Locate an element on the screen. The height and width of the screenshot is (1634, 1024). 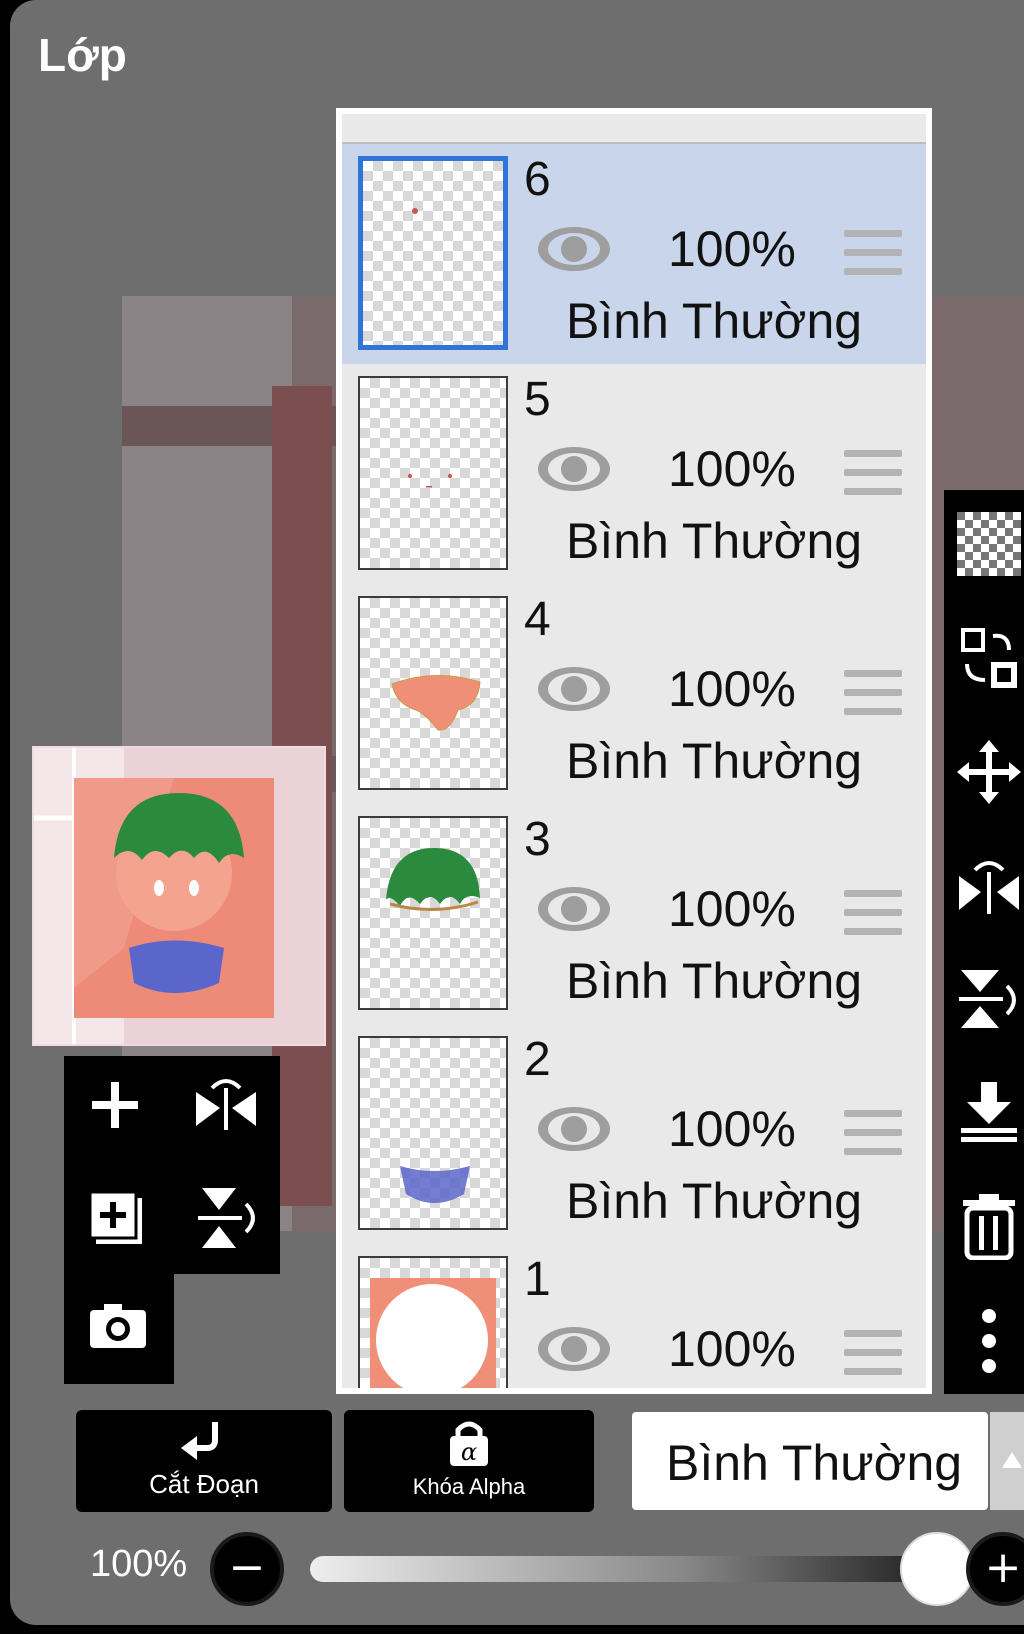
alpha-lock-icon: α is located at coordinates (469, 1443).